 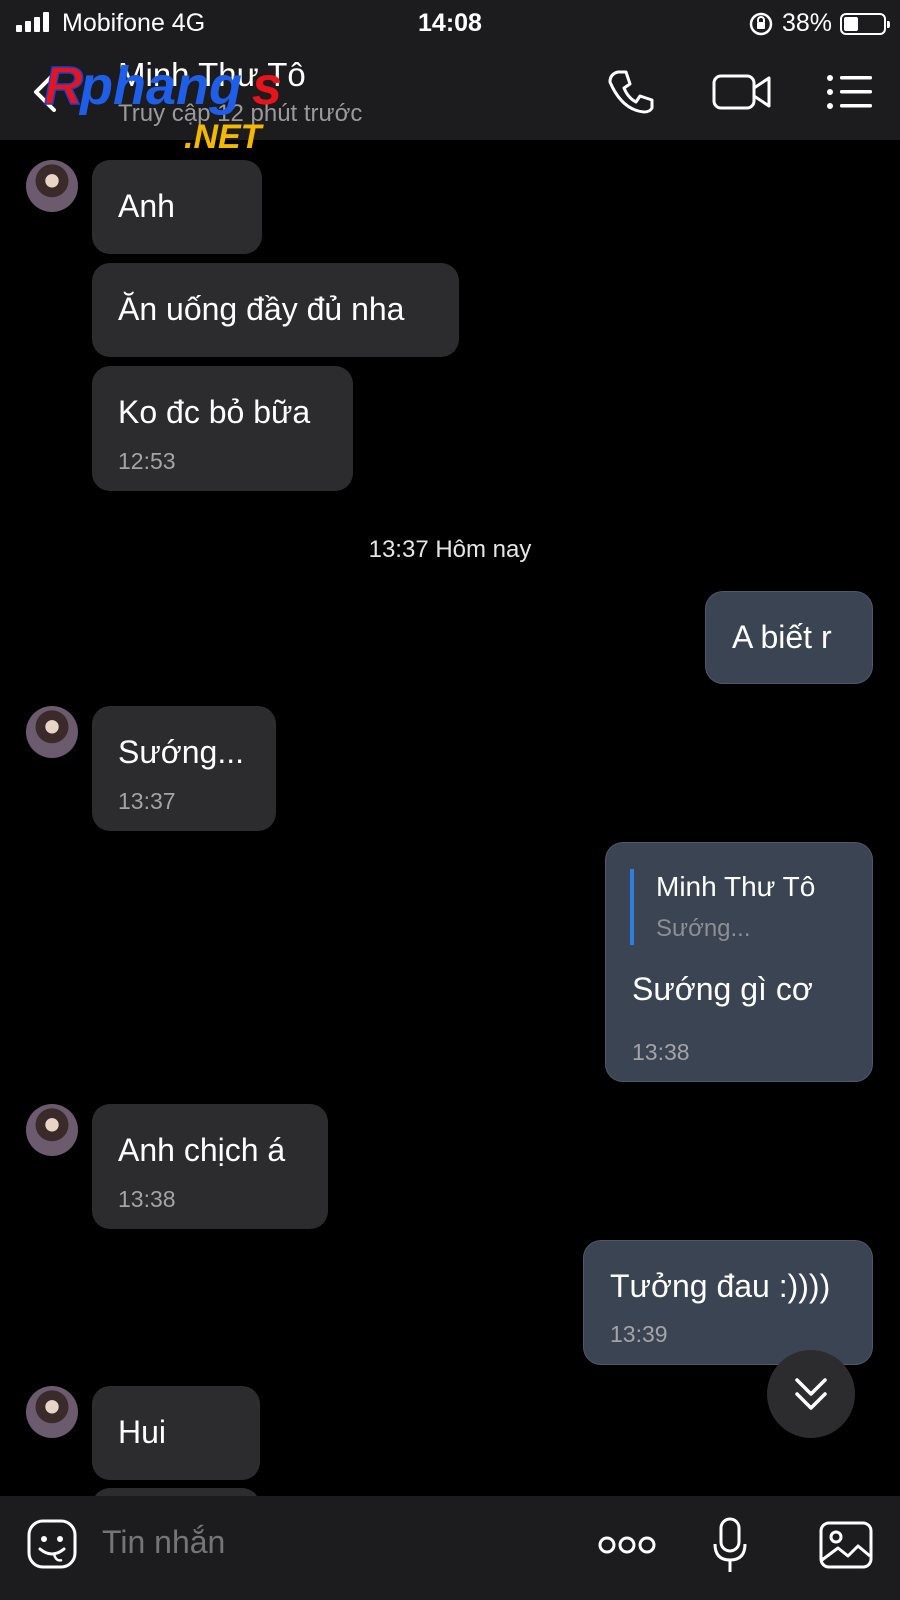 What do you see at coordinates (627, 1545) in the screenshot?
I see `more-options-icon` at bounding box center [627, 1545].